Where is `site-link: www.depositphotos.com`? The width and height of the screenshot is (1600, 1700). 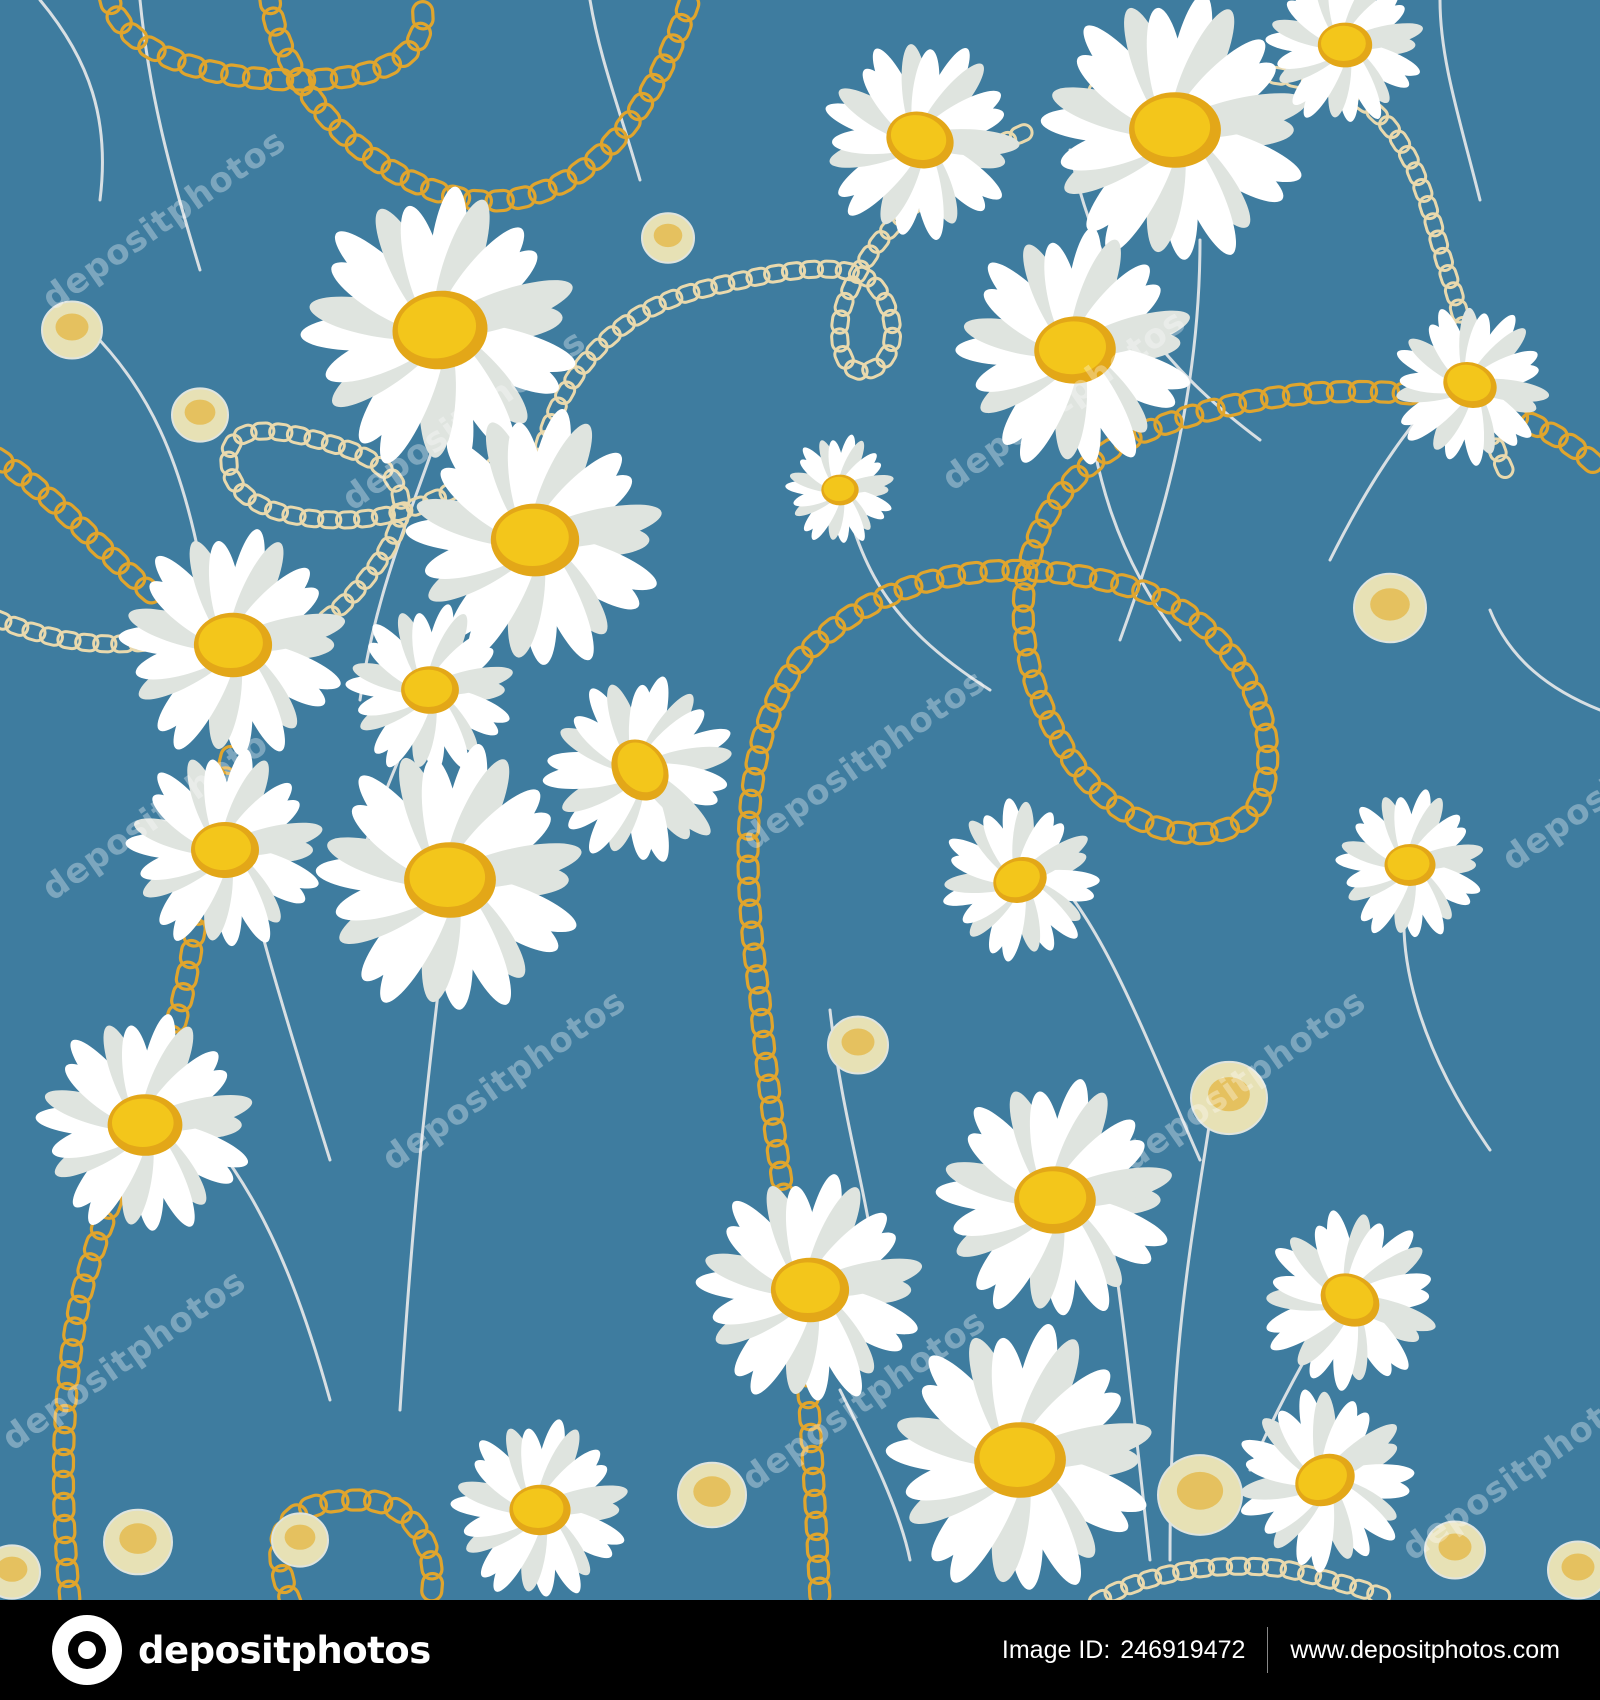
site-link: www.depositphotos.com is located at coordinates (1425, 1650).